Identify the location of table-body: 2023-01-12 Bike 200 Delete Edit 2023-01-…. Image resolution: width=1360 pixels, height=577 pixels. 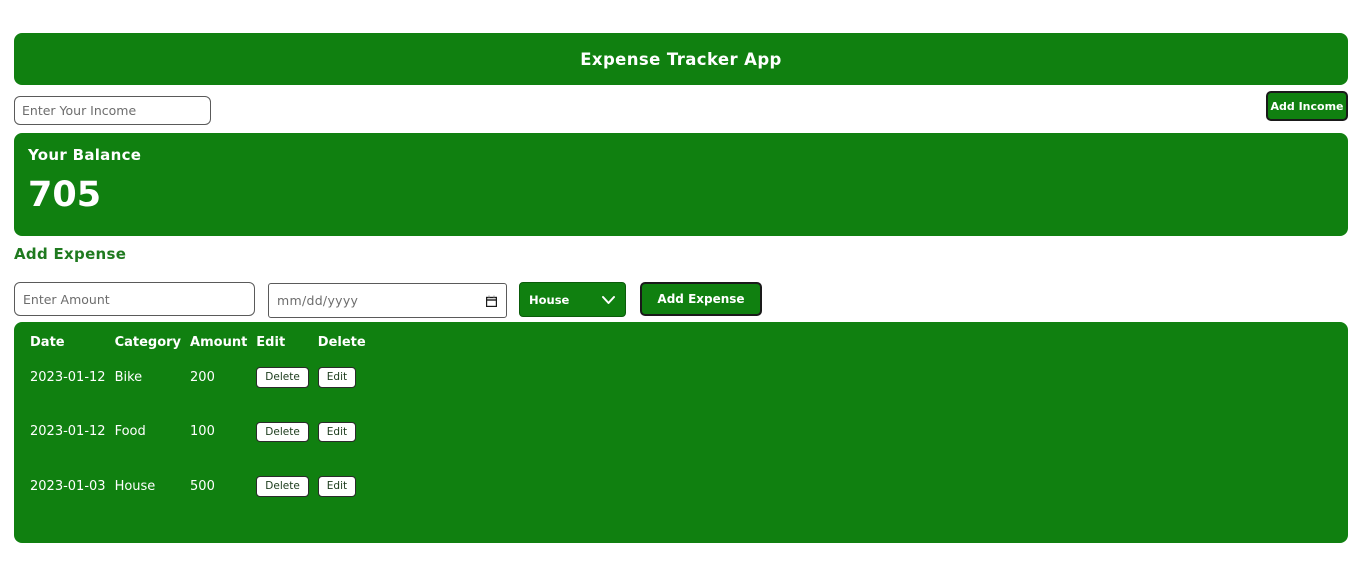
(196, 432).